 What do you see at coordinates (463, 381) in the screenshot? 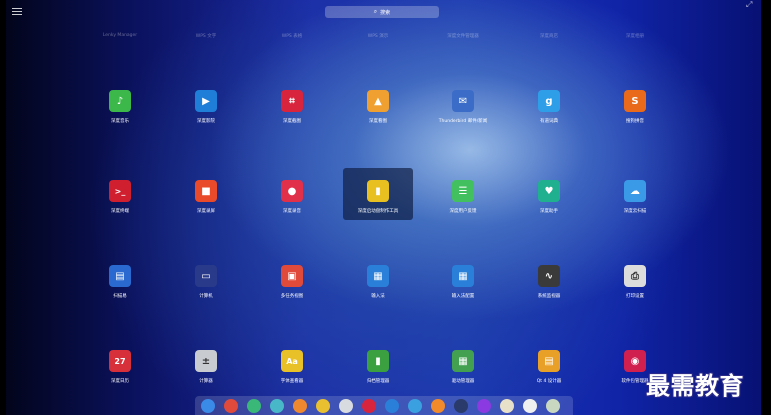
I see `app-label: 驱动管理器` at bounding box center [463, 381].